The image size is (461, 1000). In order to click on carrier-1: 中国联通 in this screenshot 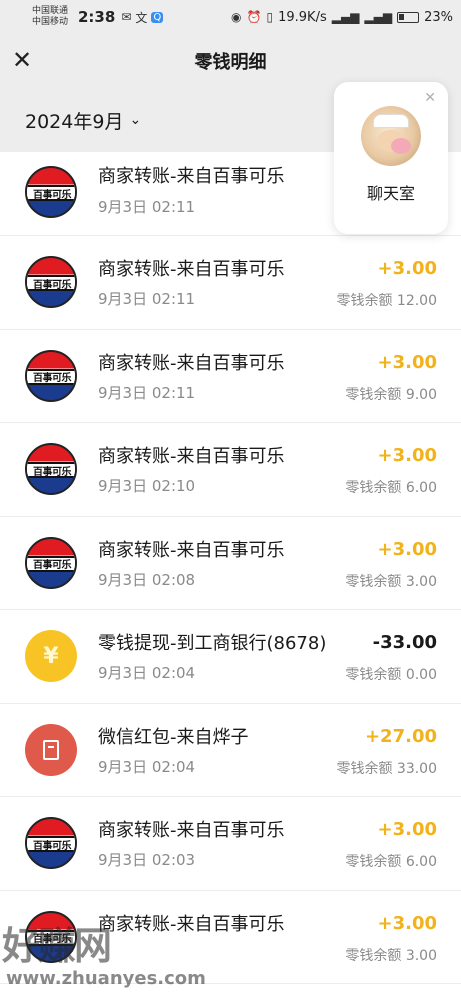, I will do `click(50, 11)`.